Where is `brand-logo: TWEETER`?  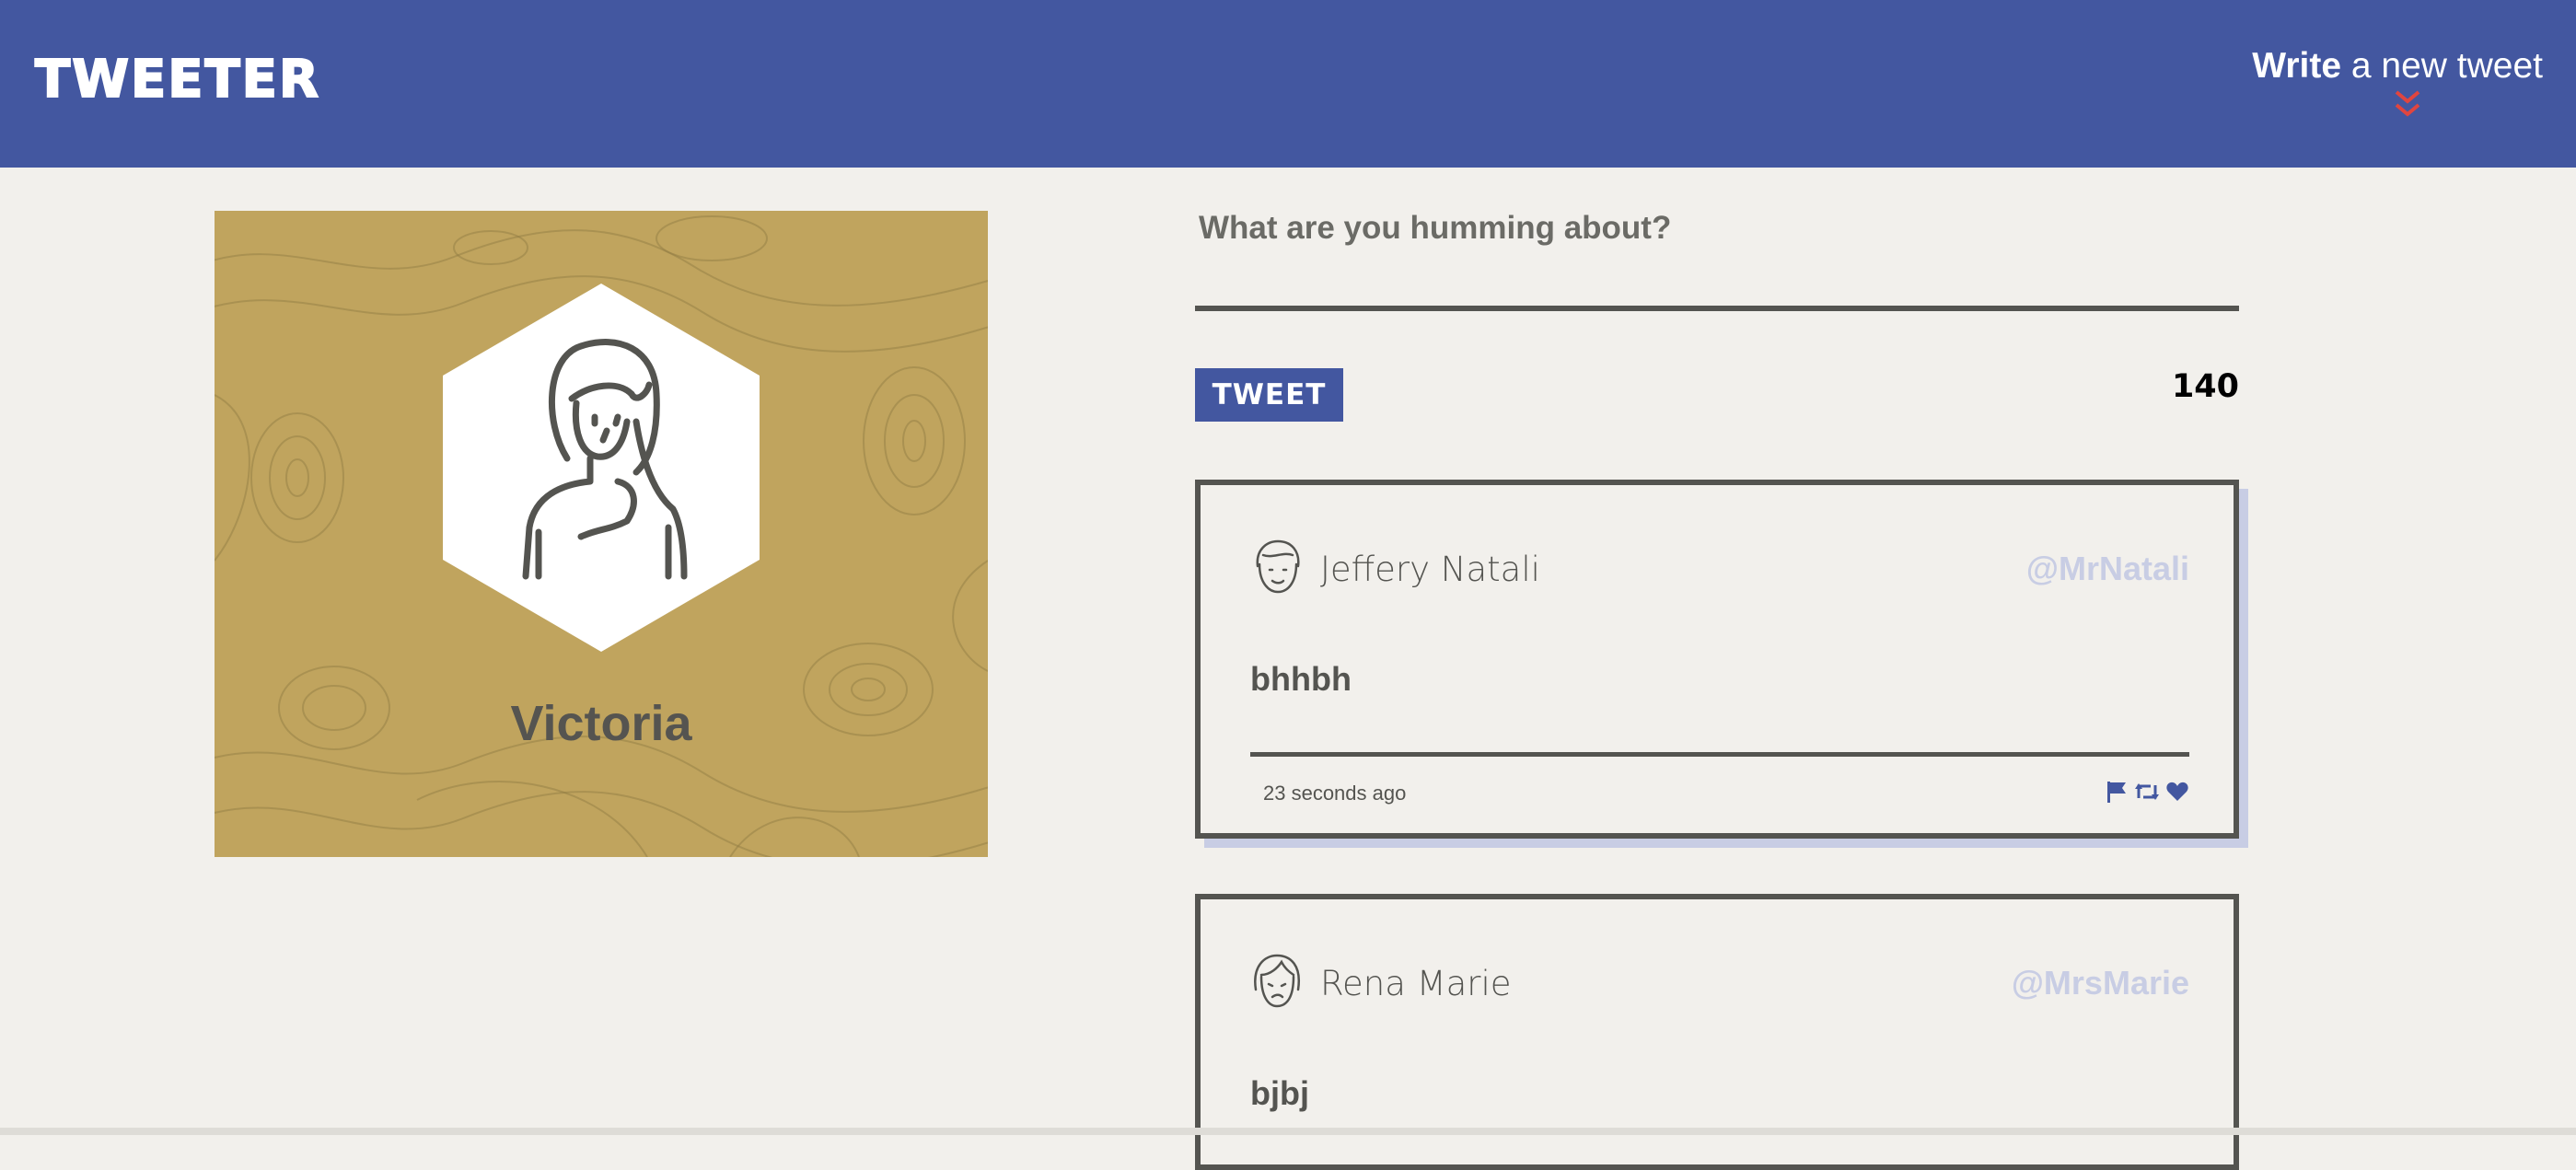 brand-logo: TWEETER is located at coordinates (177, 79).